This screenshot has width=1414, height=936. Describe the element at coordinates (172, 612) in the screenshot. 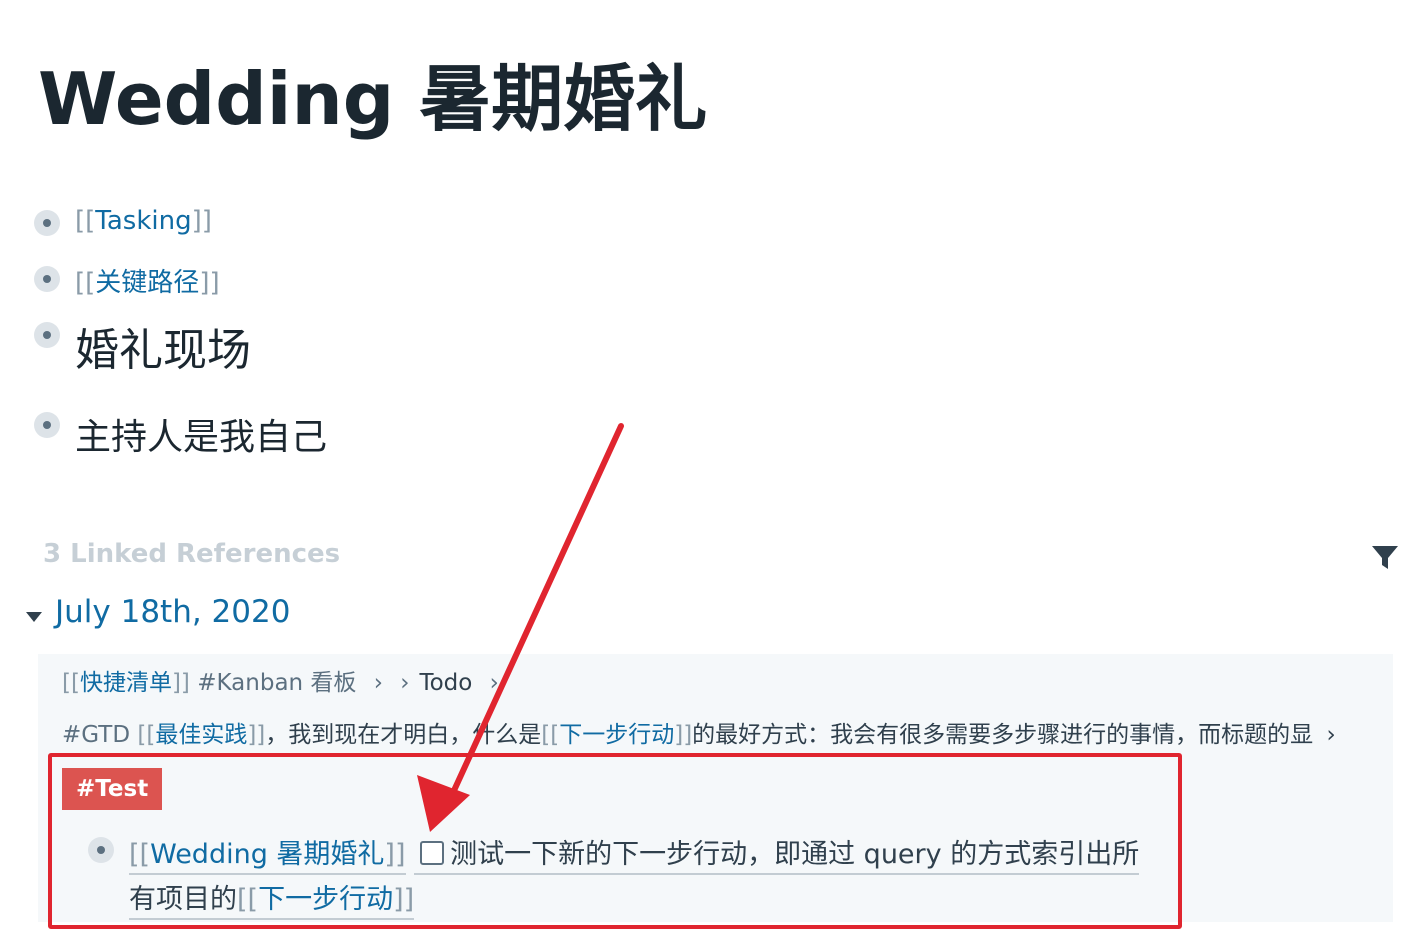

I see `reference-date-link: July 18th, 2020` at that location.